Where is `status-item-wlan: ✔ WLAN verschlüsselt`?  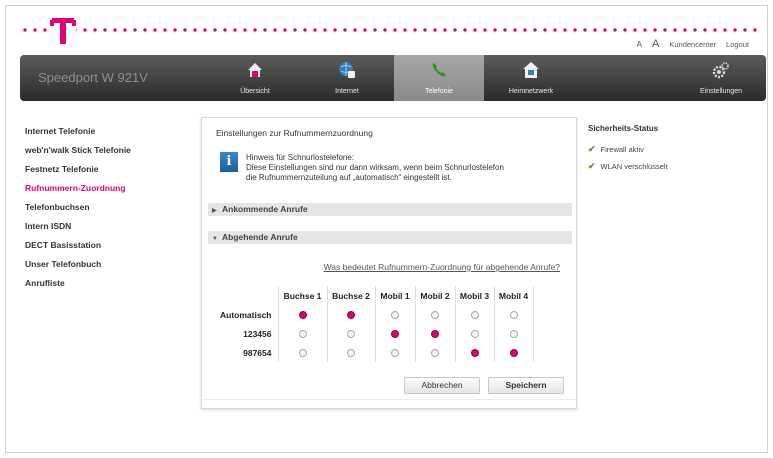
status-item-wlan: ✔ WLAN verschlüsselt is located at coordinates (673, 166).